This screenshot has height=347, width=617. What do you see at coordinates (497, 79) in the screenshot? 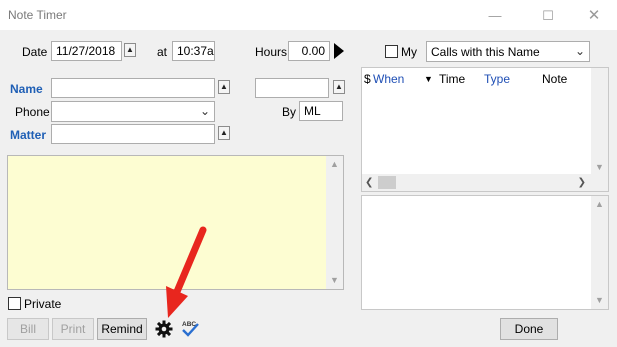
I see `column-header-type: Type` at bounding box center [497, 79].